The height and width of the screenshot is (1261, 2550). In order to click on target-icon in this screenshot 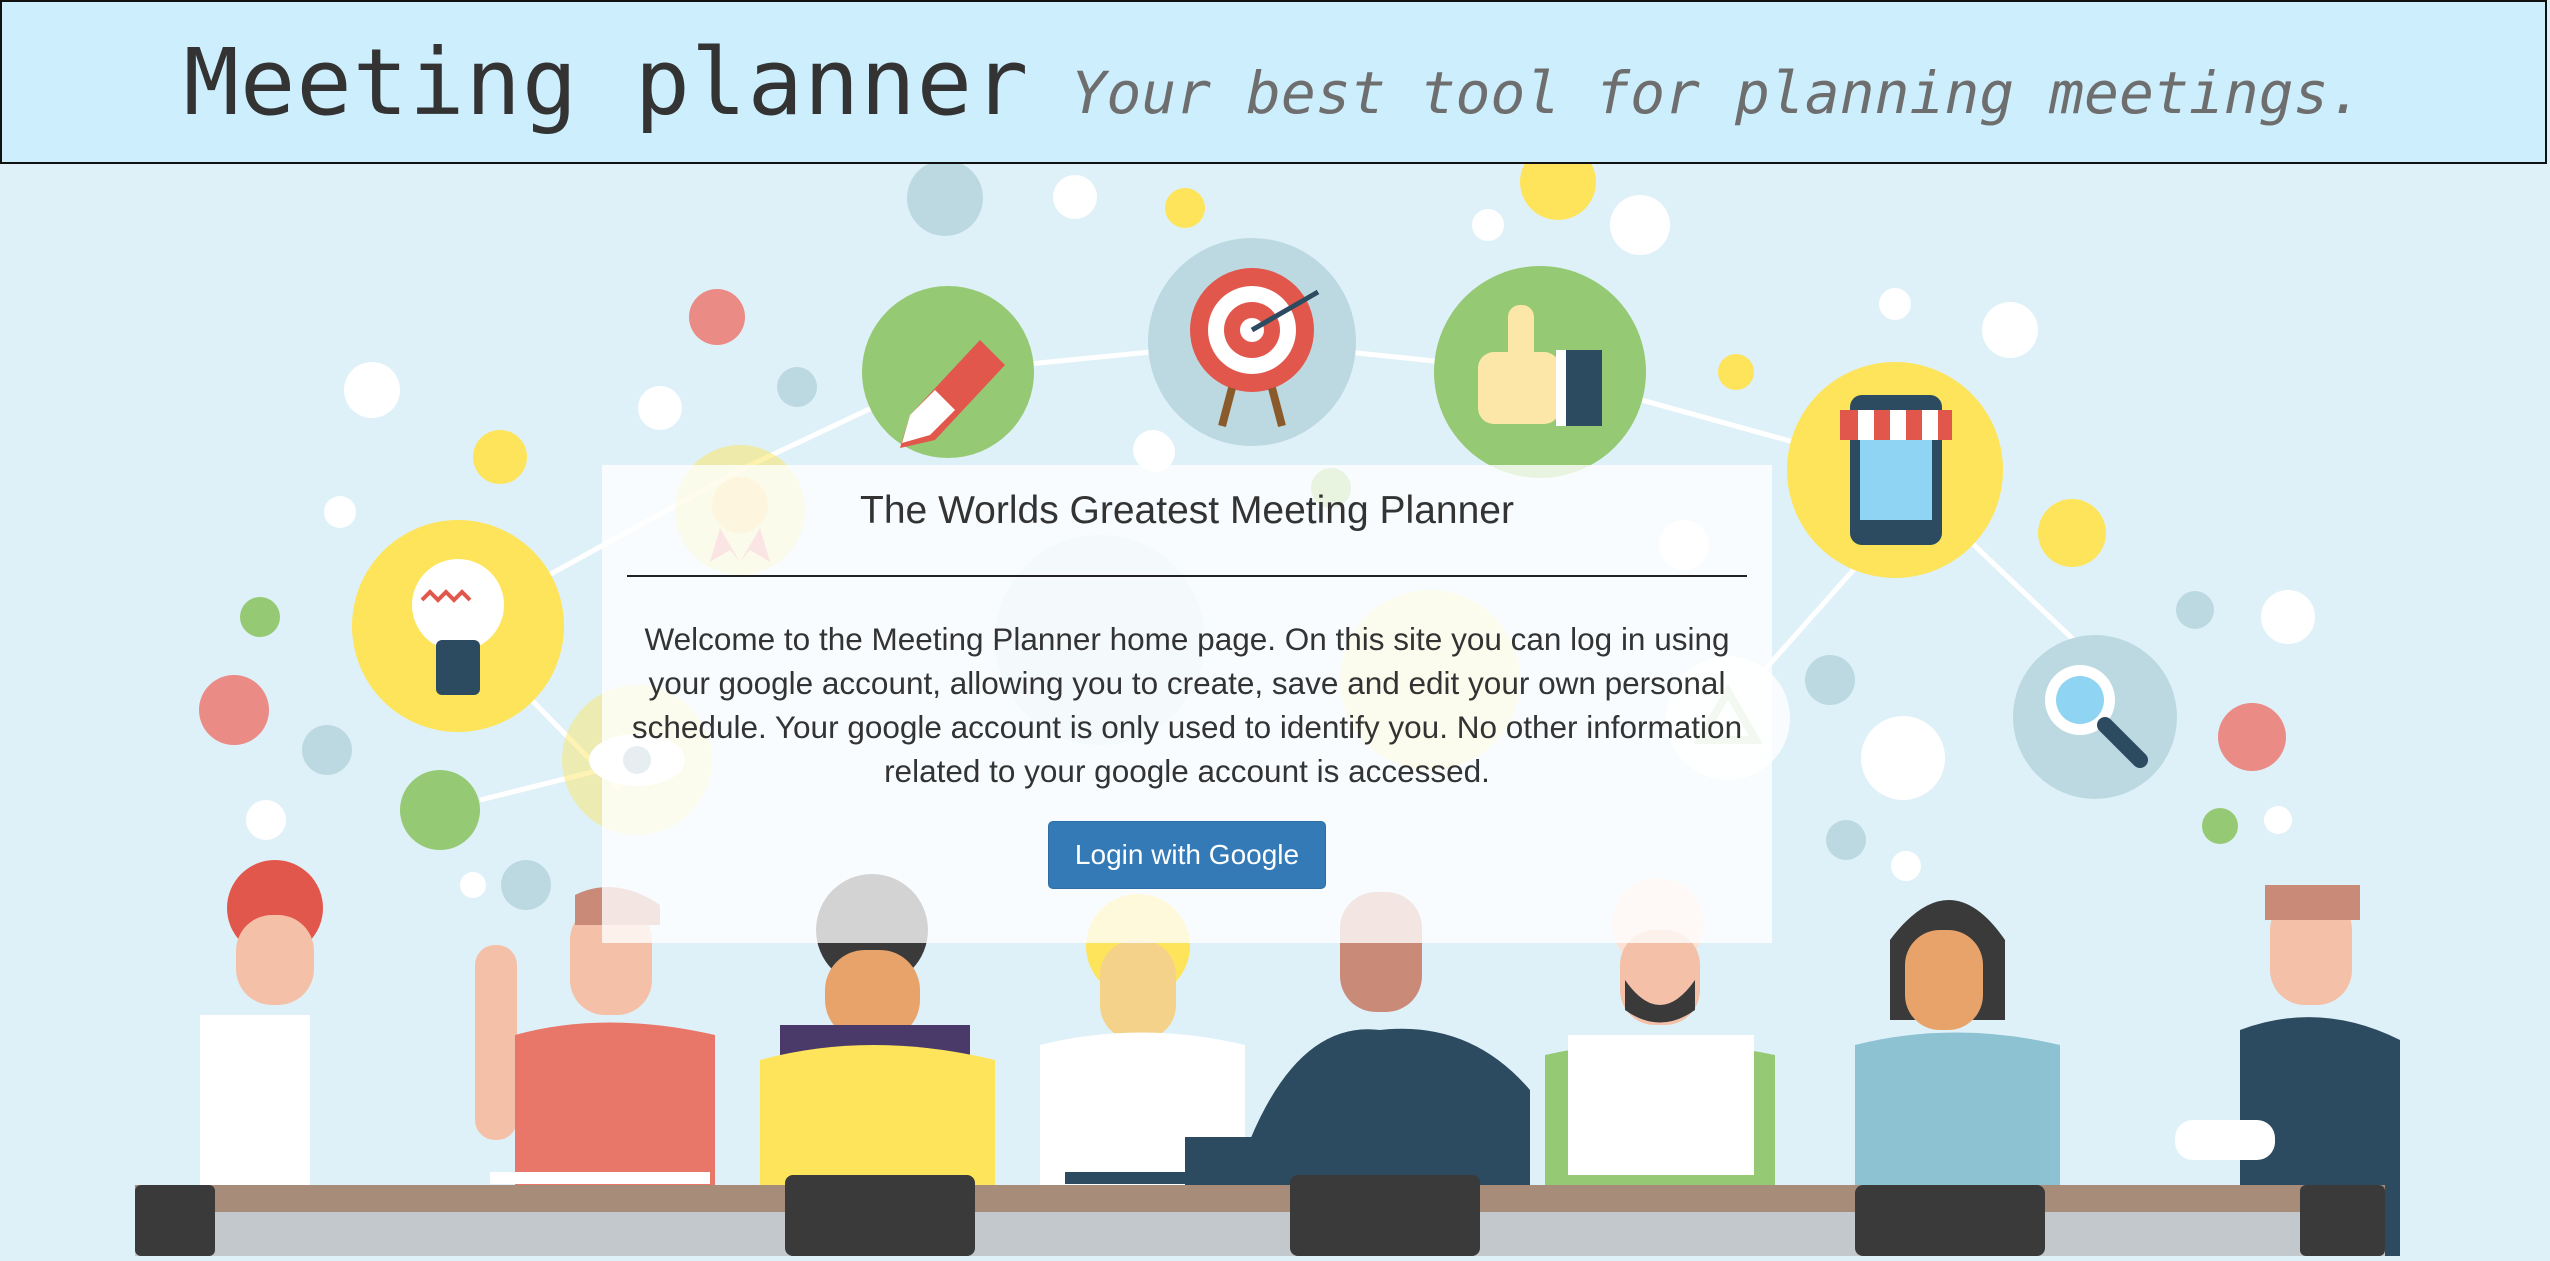, I will do `click(1252, 342)`.